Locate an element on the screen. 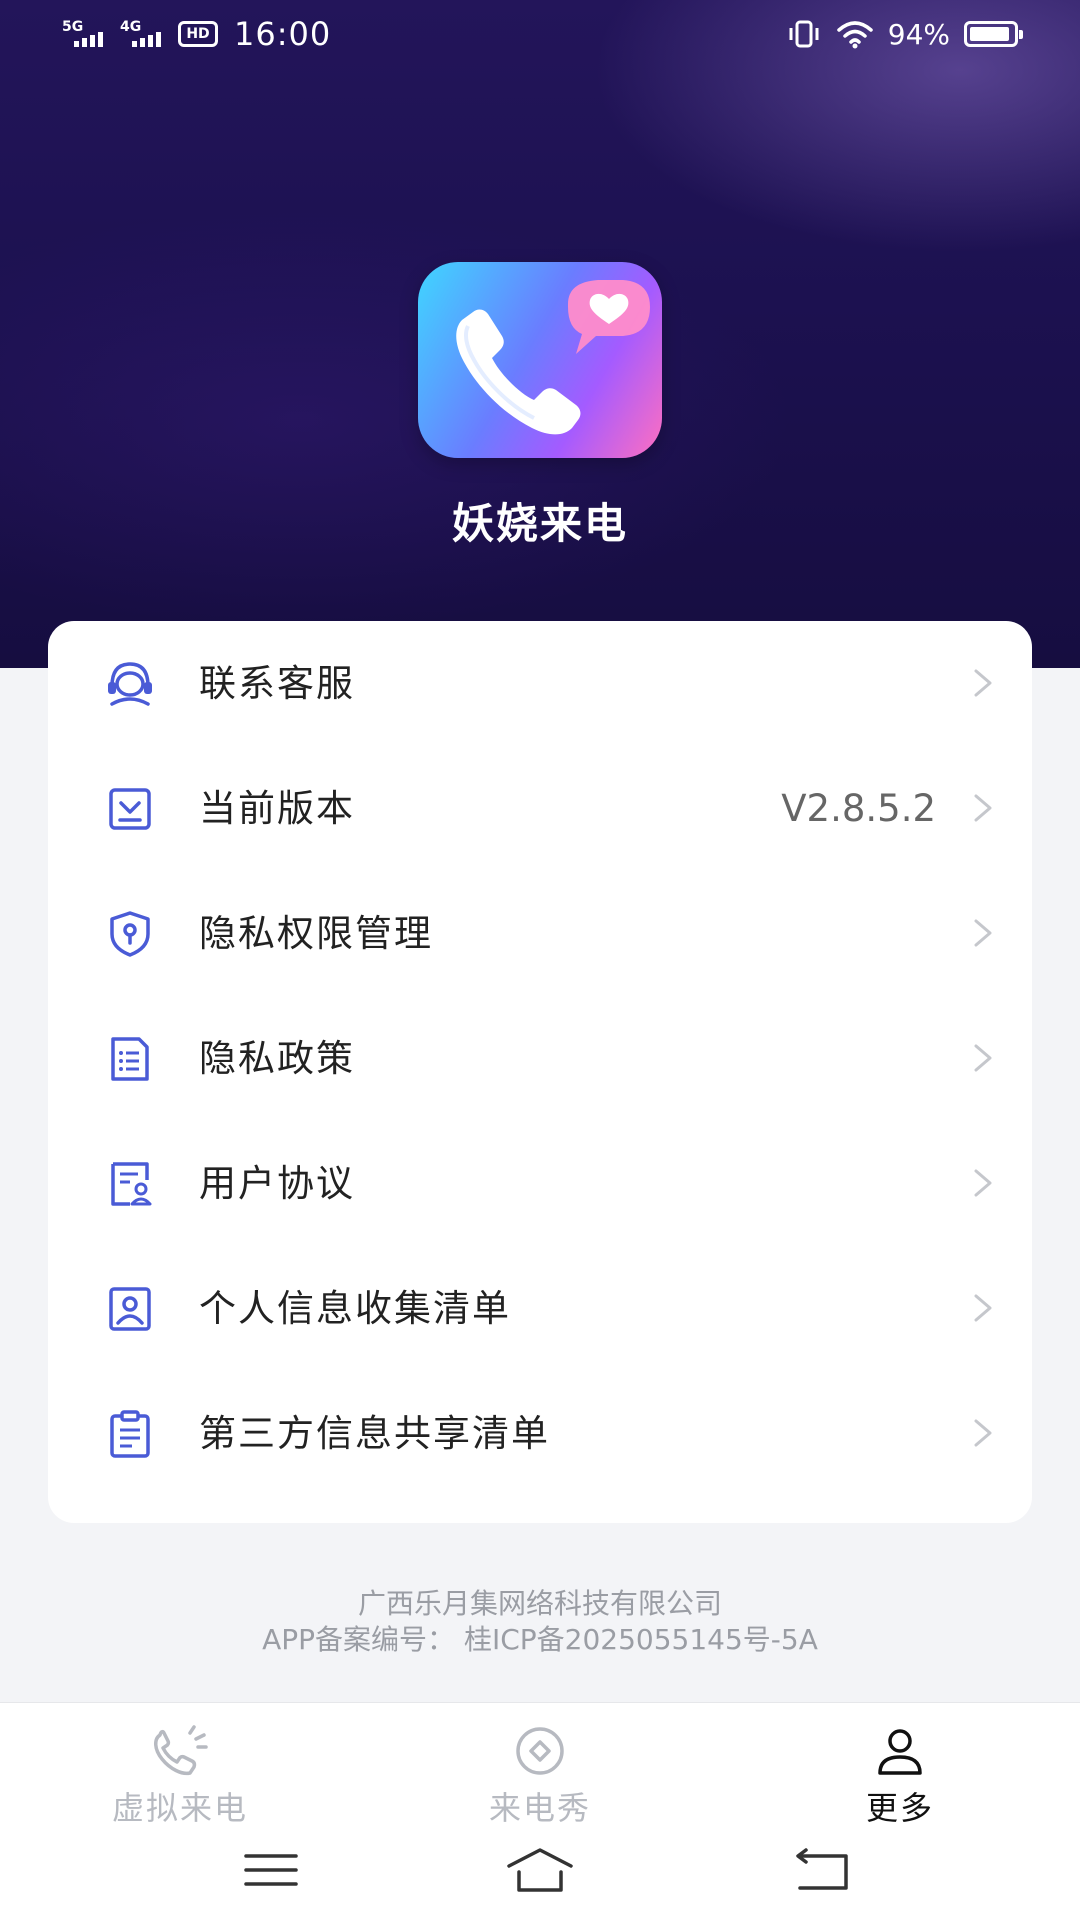 The image size is (1080, 1920). status-right: 94% is located at coordinates (904, 34).